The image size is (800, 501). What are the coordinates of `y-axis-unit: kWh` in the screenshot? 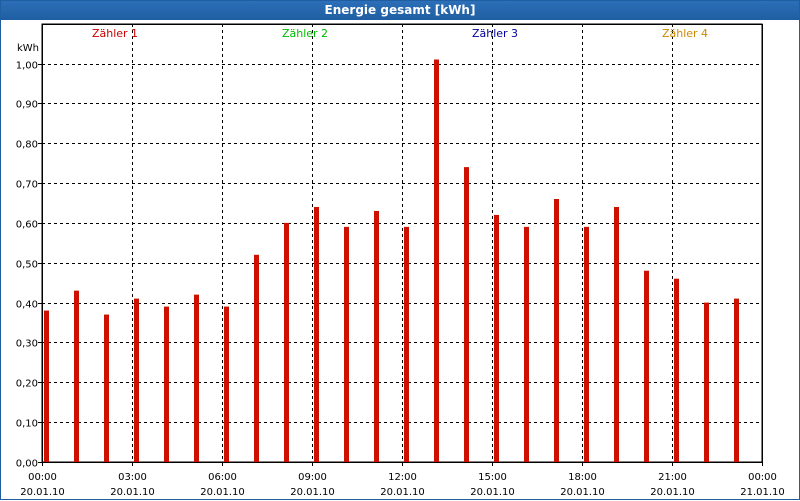 It's located at (28, 48).